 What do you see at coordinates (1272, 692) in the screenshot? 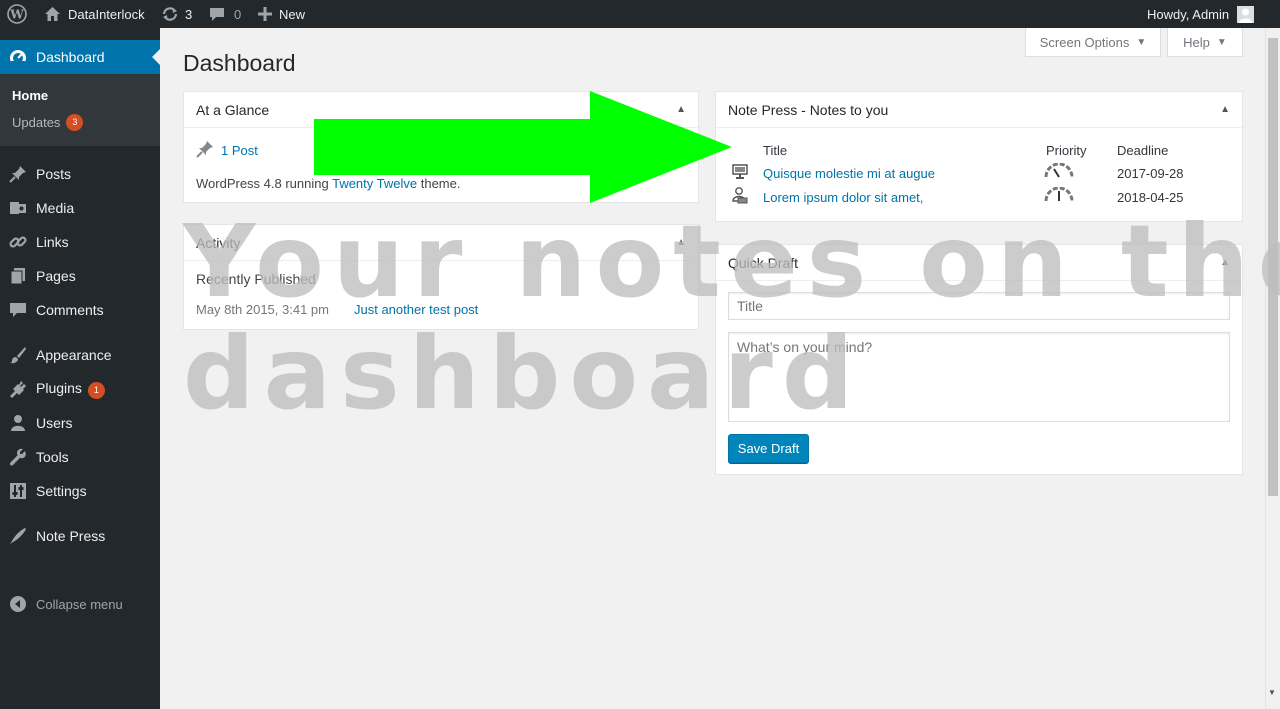
I see `scroll-down-arrow-icon: ▼` at bounding box center [1272, 692].